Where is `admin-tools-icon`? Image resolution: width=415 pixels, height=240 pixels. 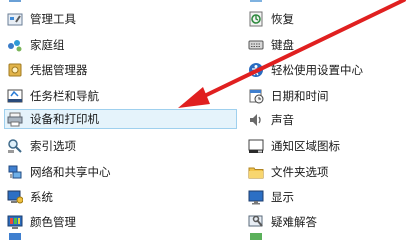 admin-tools-icon is located at coordinates (15, 19).